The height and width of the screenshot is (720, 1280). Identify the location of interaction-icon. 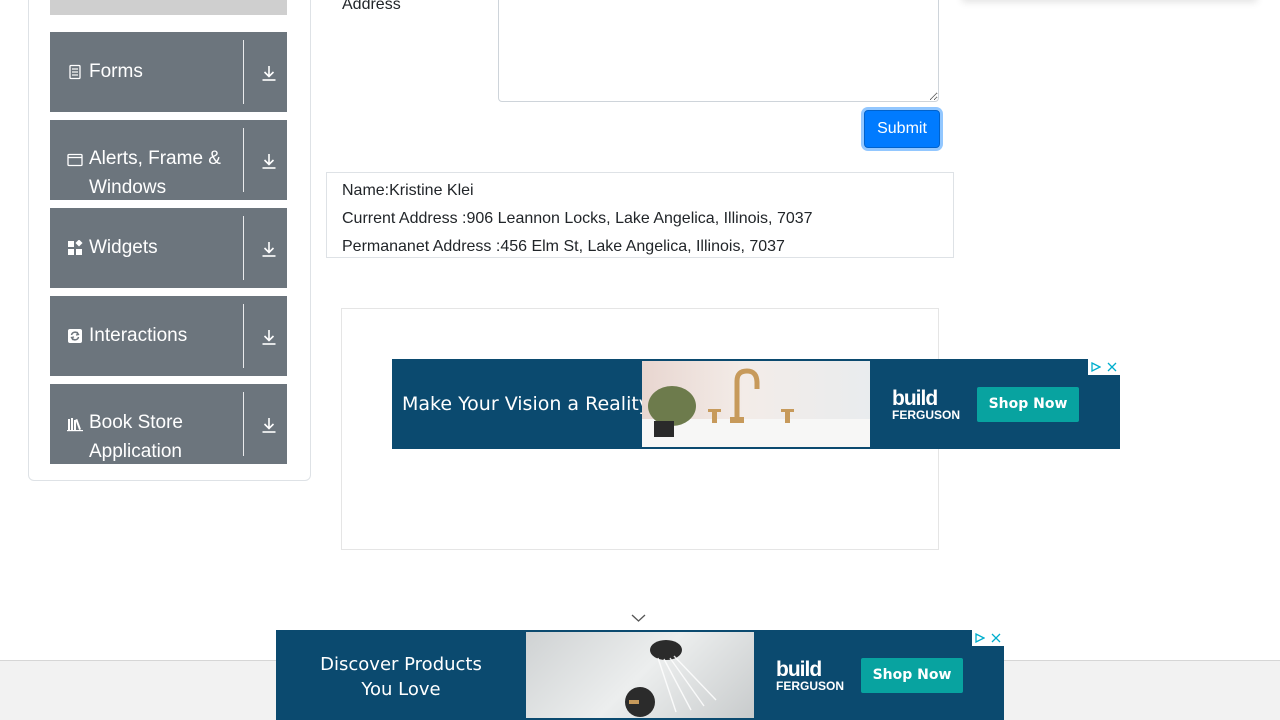
(75, 336).